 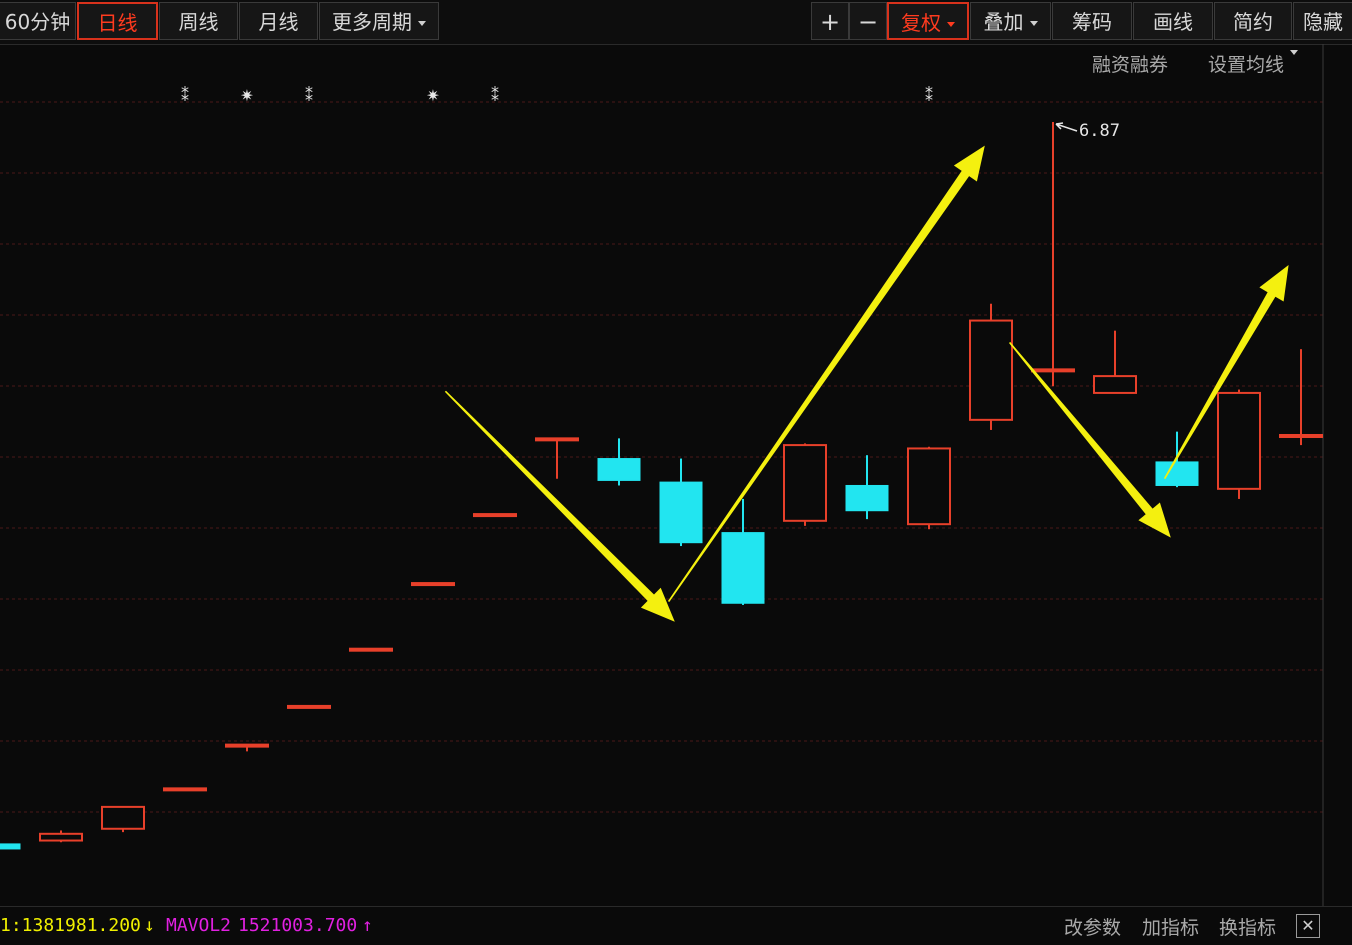 What do you see at coordinates (298, 925) in the screenshot?
I see `mavol2-value: 1521003.700` at bounding box center [298, 925].